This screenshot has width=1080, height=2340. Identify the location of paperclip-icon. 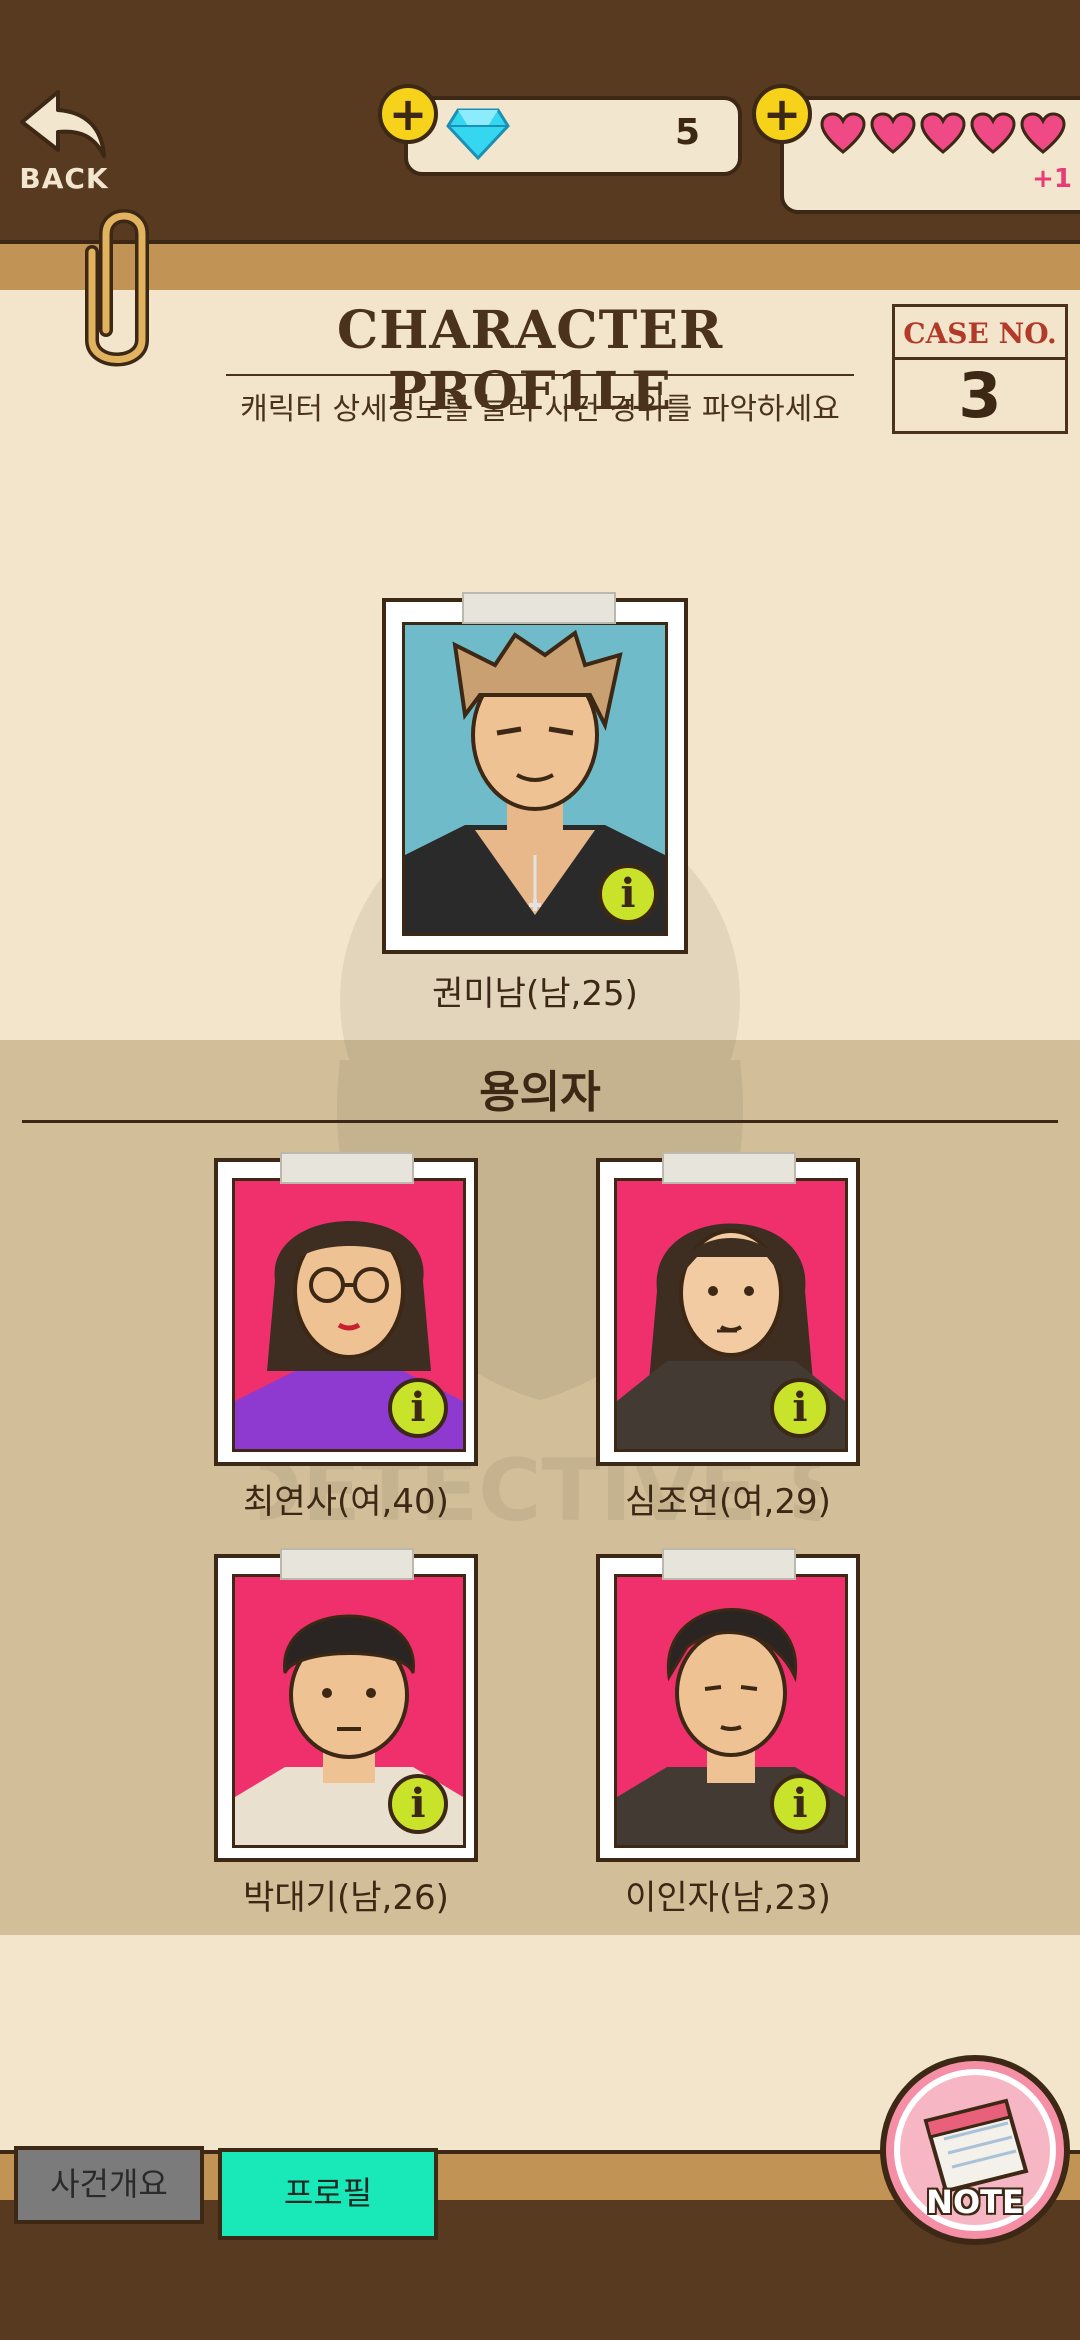
(117, 288).